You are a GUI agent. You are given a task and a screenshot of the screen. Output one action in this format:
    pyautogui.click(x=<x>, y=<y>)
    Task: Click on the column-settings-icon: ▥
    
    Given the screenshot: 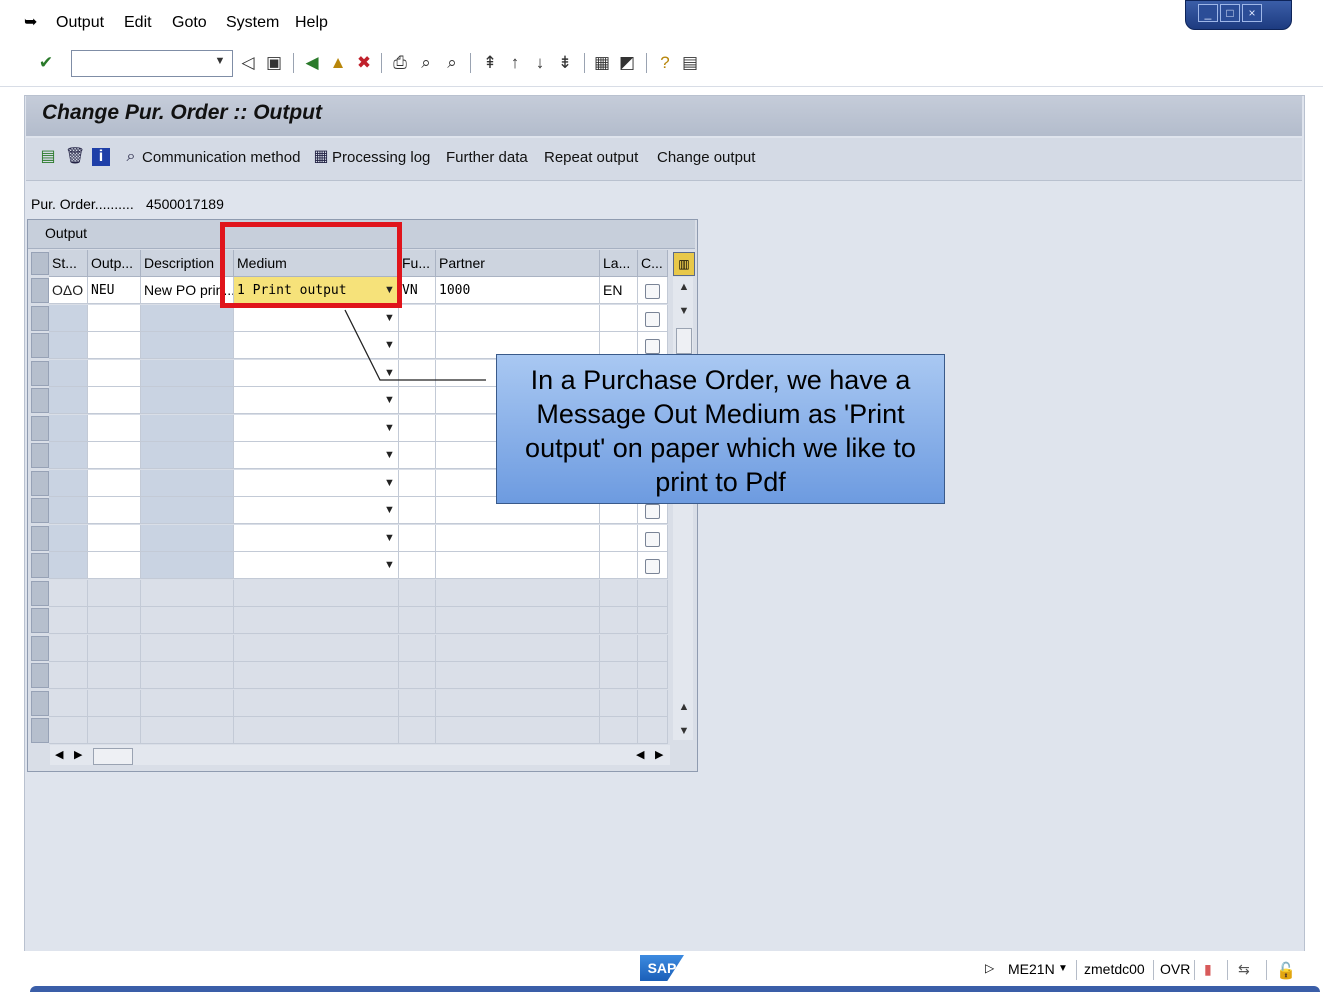 What is the action you would take?
    pyautogui.click(x=684, y=264)
    